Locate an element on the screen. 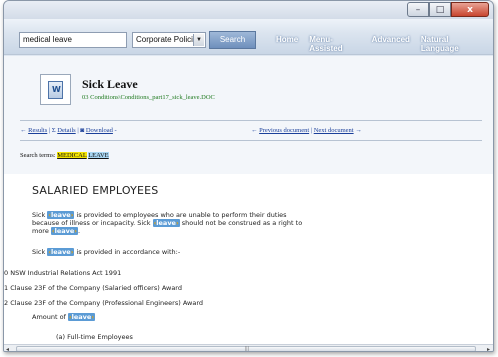  download-link: Download is located at coordinates (99, 130).